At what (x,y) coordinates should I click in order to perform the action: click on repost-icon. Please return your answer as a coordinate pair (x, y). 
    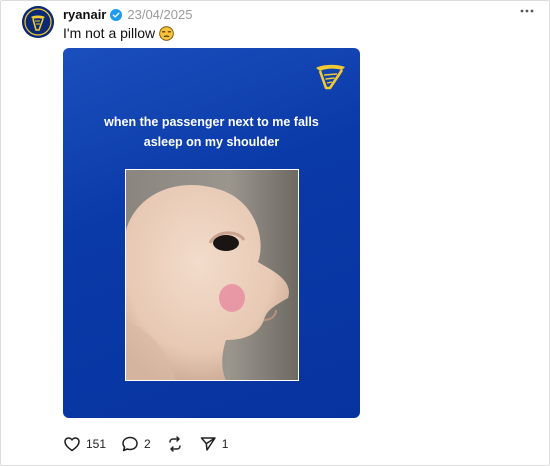
    Looking at the image, I should click on (174, 444).